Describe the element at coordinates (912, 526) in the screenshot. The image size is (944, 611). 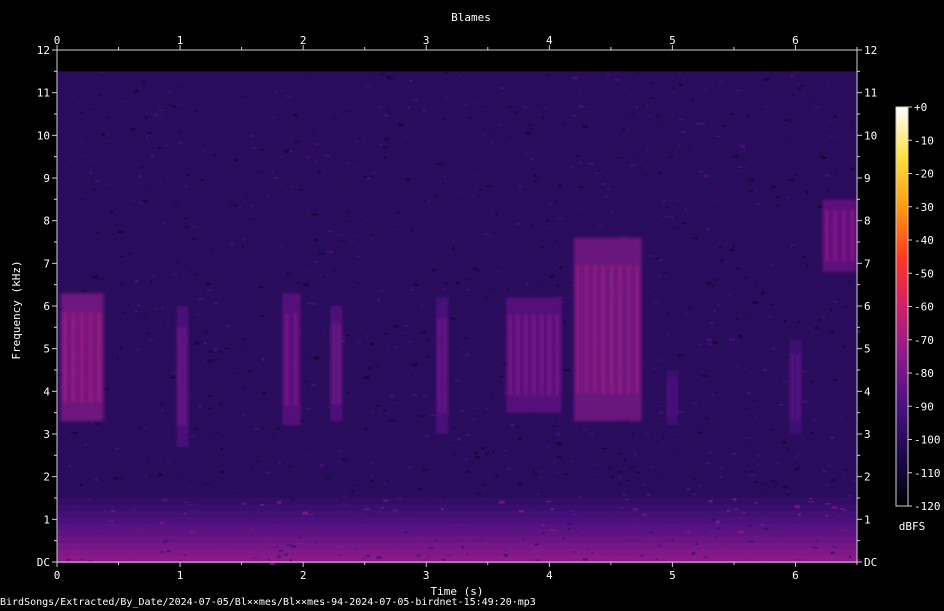
I see `colorbar-label: dBFS` at that location.